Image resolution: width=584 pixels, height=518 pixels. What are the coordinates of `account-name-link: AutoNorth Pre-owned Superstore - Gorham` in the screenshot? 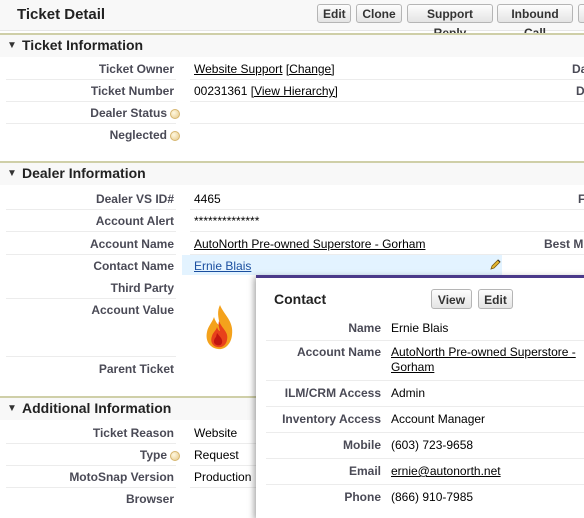 It's located at (309, 244).